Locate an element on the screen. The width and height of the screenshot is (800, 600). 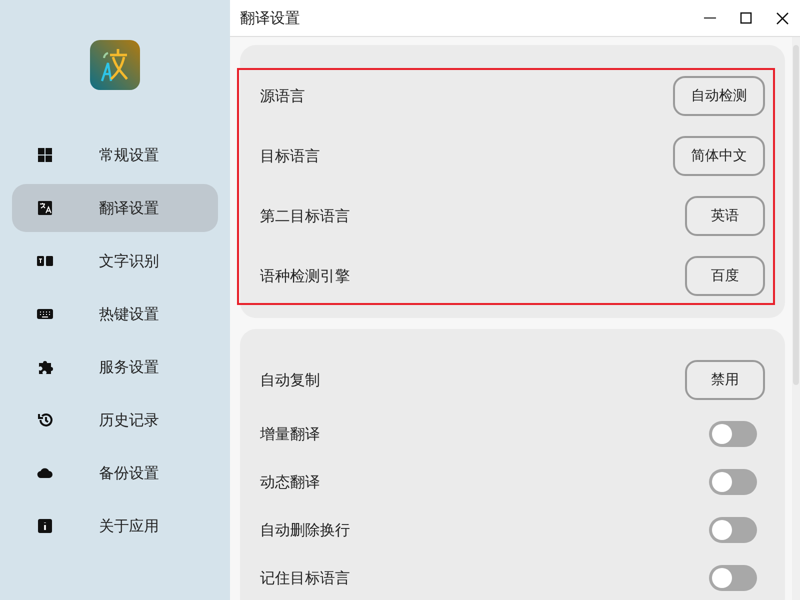
setting-label: 语种检测引擎 is located at coordinates (305, 276).